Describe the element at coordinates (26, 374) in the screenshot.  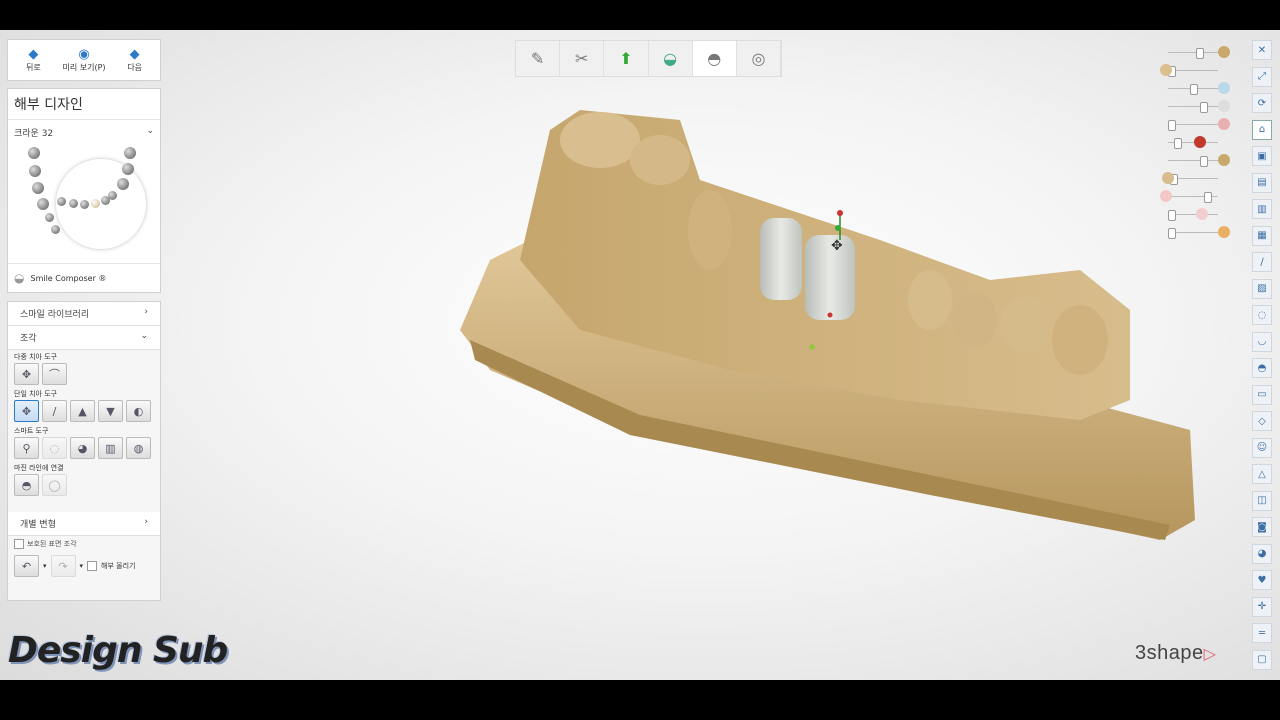
I see `multi-transform-button: ✥` at that location.